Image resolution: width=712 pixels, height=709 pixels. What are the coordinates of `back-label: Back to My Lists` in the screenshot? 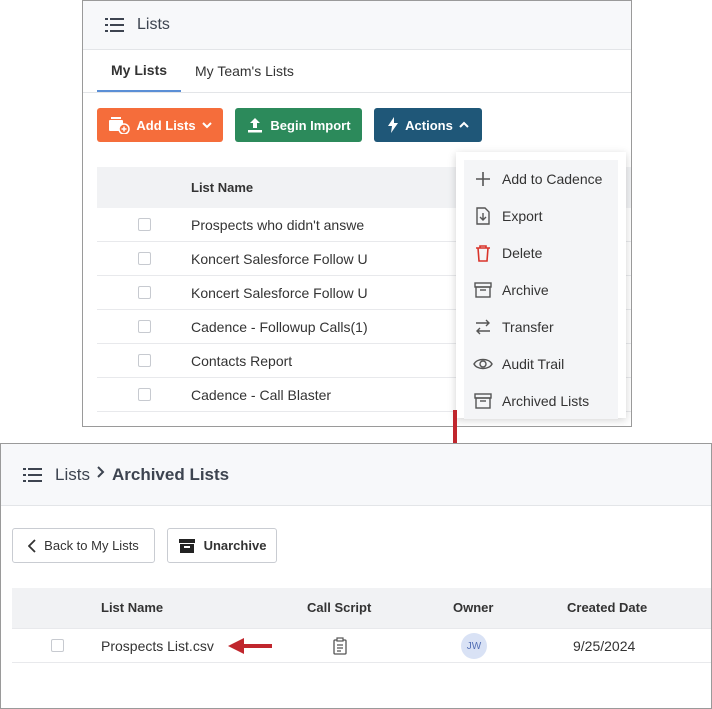 It's located at (91, 545).